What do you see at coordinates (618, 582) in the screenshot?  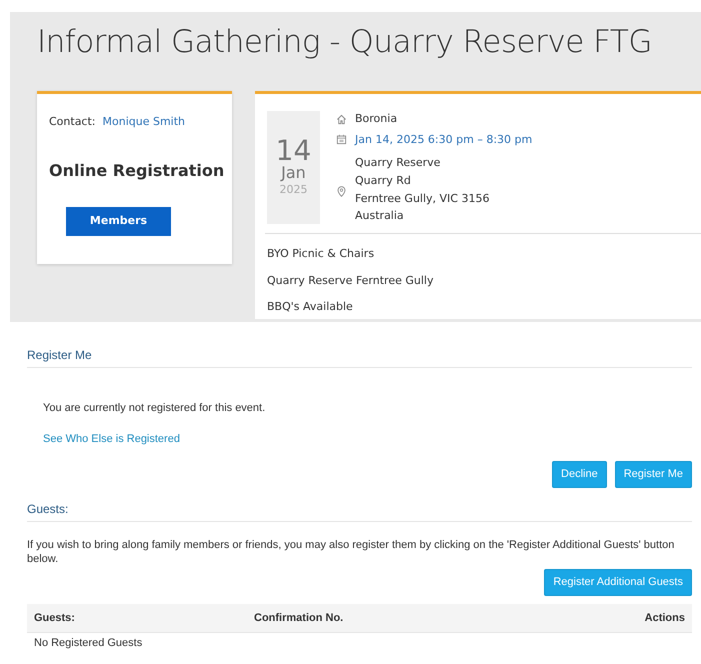 I see `add-guests-button: Register Additional Guests` at bounding box center [618, 582].